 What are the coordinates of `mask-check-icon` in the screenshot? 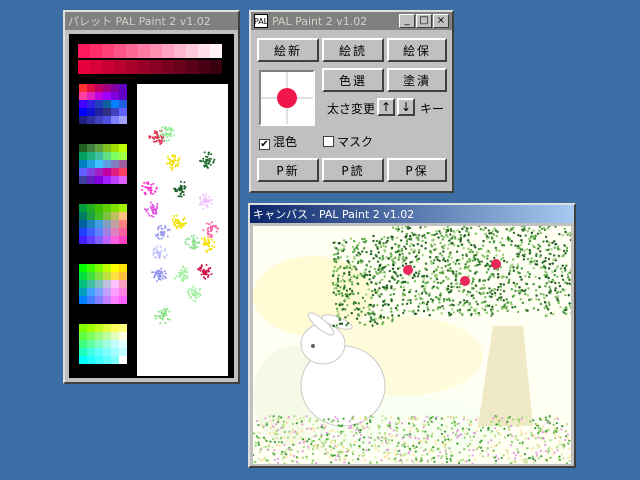 It's located at (328, 141).